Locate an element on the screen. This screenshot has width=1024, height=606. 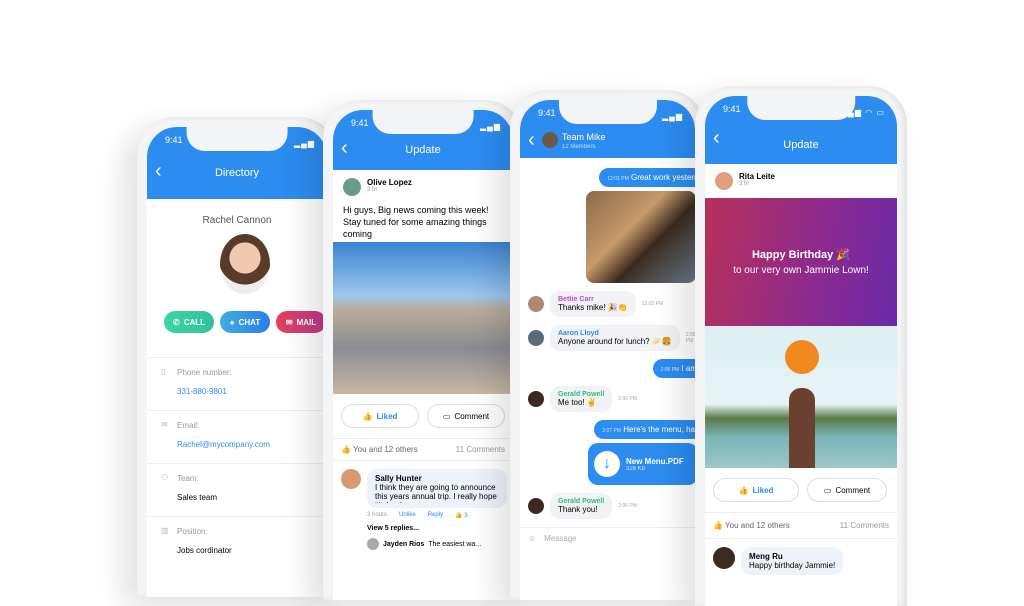
call-button: ✆ CALL is located at coordinates (189, 322).